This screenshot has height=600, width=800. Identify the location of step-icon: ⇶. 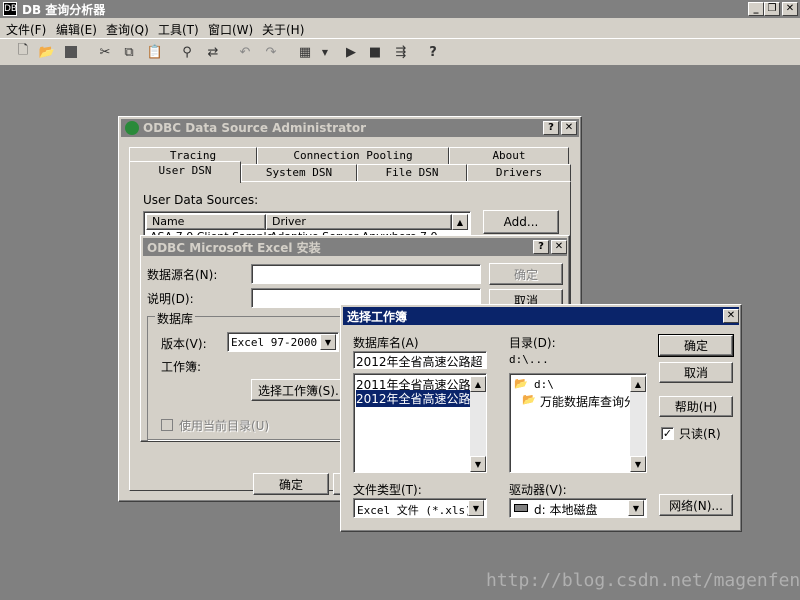
(401, 52).